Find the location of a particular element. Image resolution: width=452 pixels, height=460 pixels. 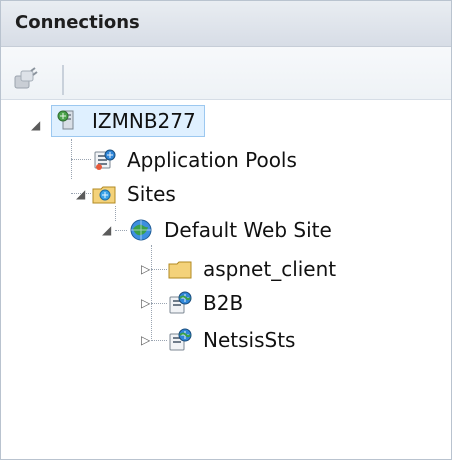

panel-header: Connections is located at coordinates (226, 24).